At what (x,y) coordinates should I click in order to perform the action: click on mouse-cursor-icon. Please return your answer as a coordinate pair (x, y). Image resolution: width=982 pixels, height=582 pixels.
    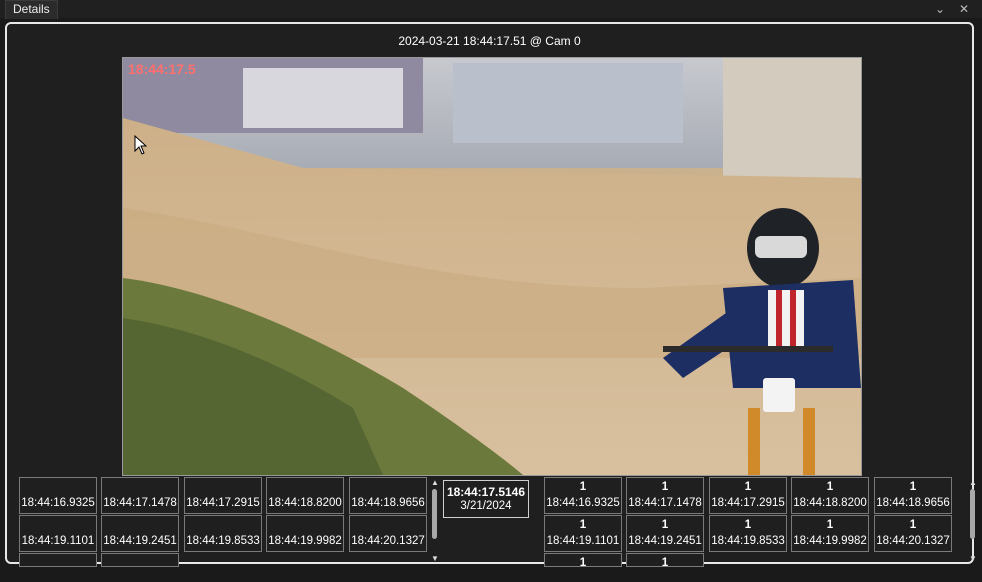
    Looking at the image, I should click on (140, 145).